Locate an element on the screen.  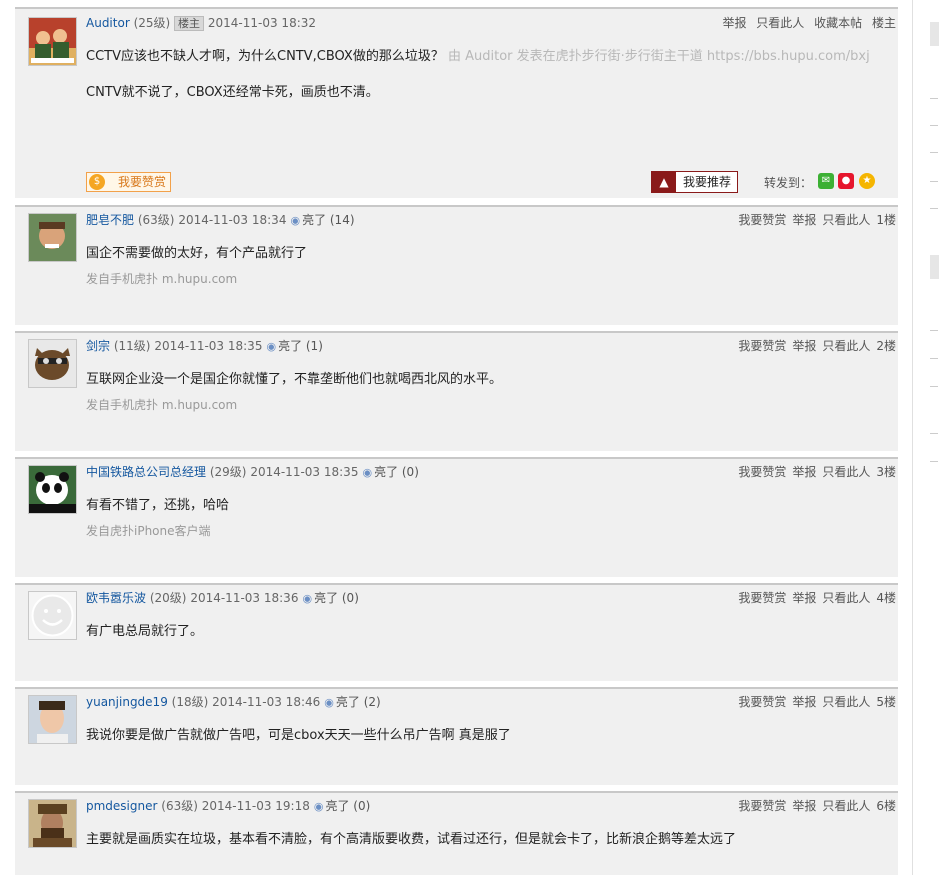
recommend-button: ▲ 我要推荐 is located at coordinates (694, 182).